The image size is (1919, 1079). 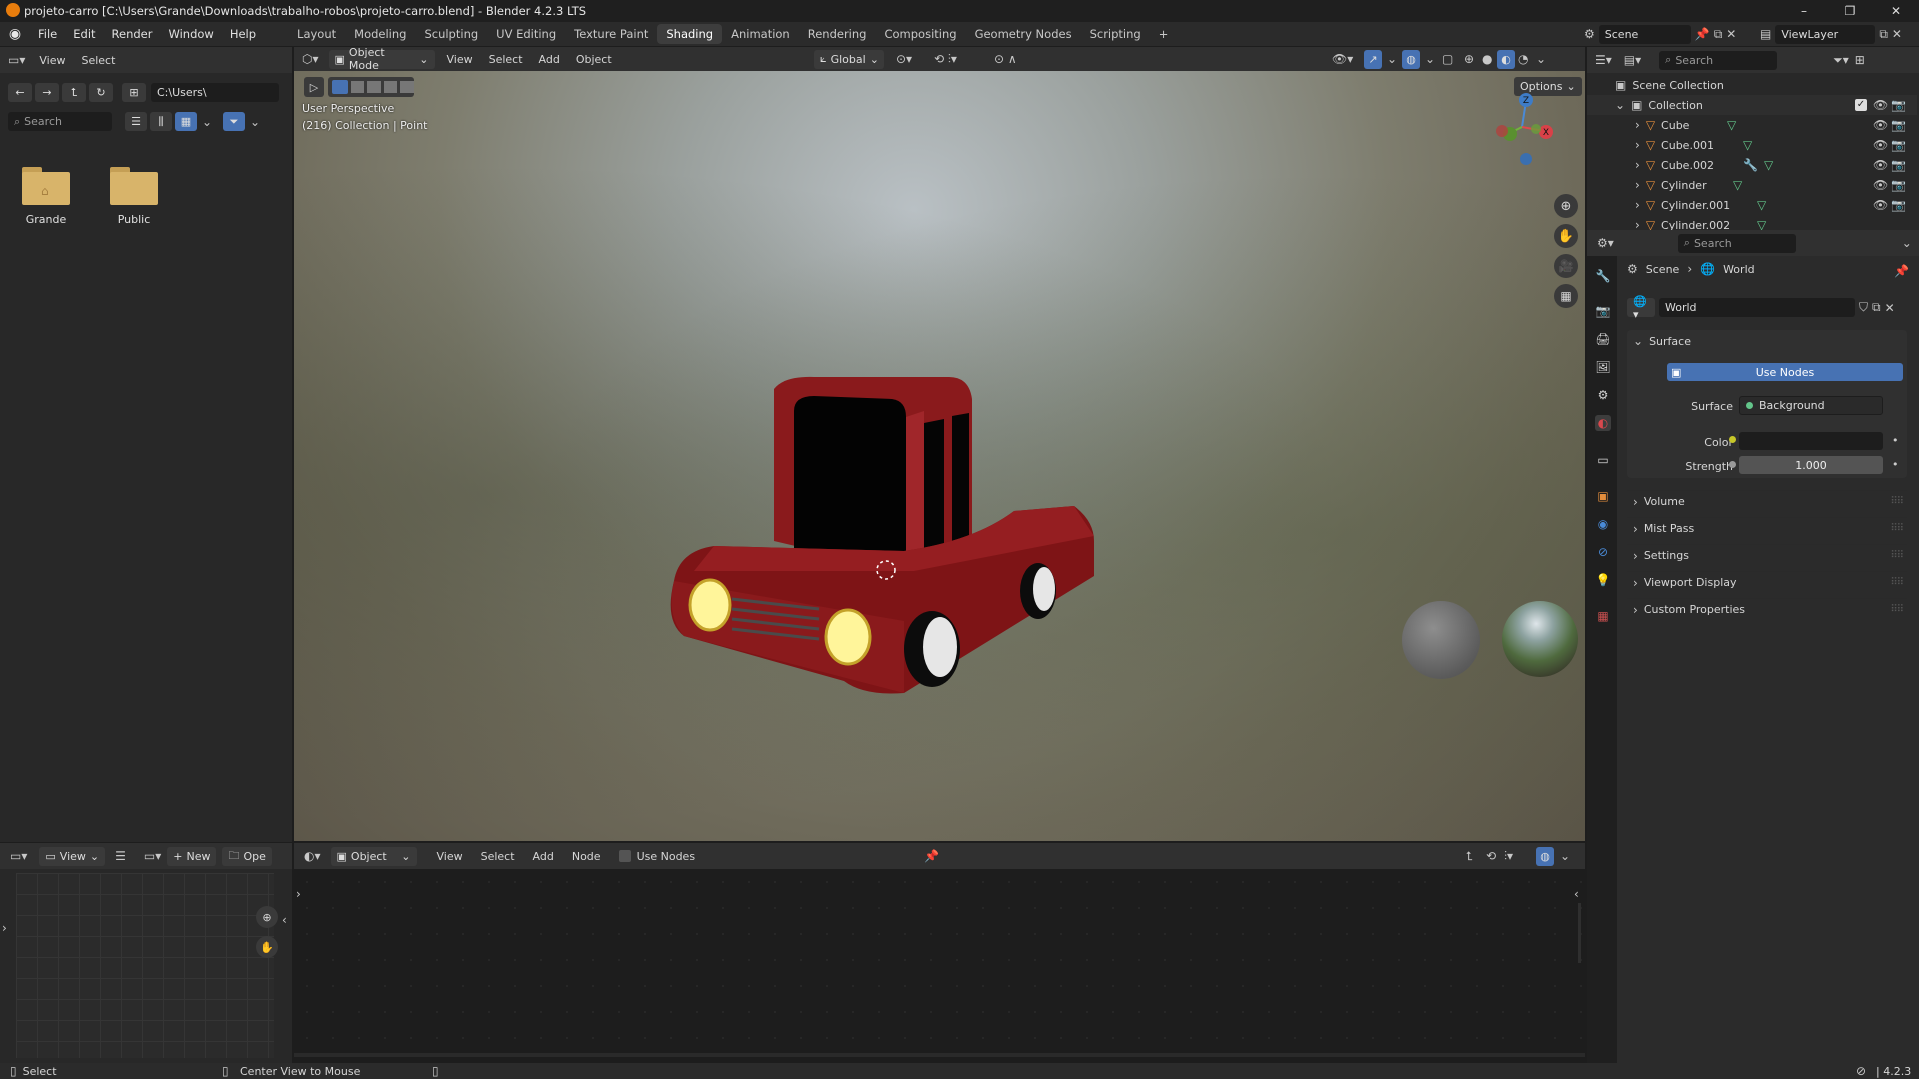 I want to click on visibility-icon: 👁▾, so click(x=1342, y=59).